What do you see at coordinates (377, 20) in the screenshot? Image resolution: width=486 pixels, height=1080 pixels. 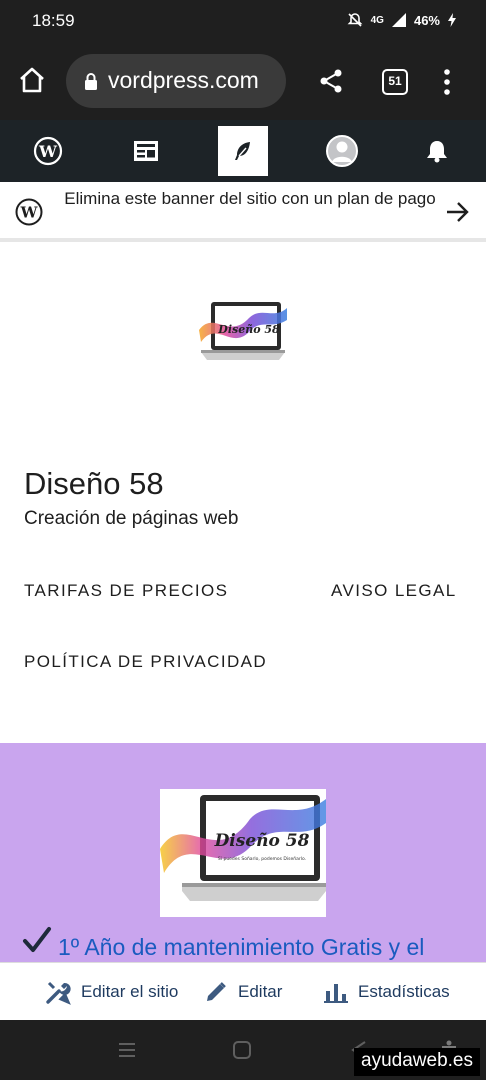 I see `network-label: 4G` at bounding box center [377, 20].